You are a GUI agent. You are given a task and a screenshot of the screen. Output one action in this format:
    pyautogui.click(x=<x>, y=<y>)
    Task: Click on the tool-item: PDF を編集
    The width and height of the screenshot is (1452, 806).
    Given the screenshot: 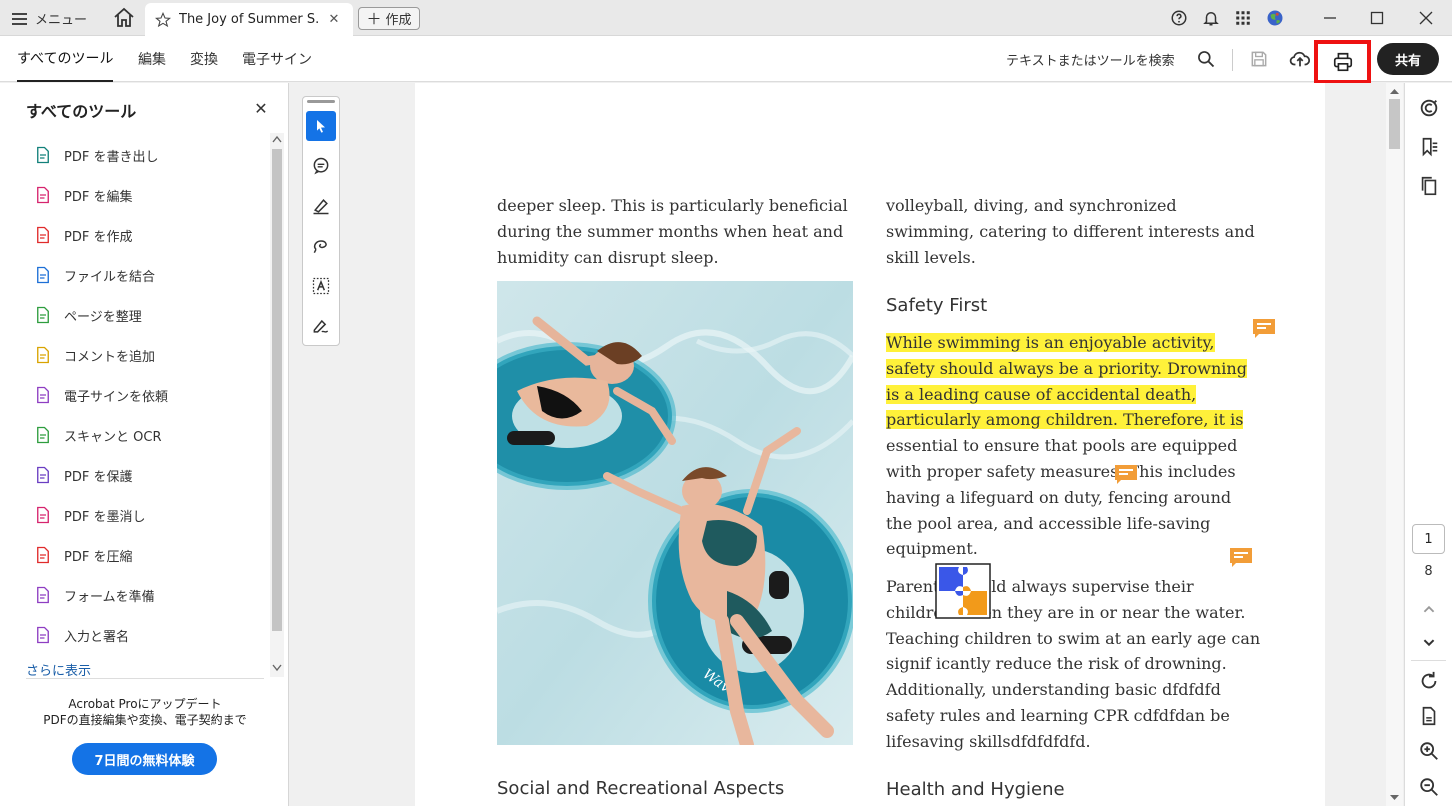 What is the action you would take?
    pyautogui.click(x=83, y=195)
    